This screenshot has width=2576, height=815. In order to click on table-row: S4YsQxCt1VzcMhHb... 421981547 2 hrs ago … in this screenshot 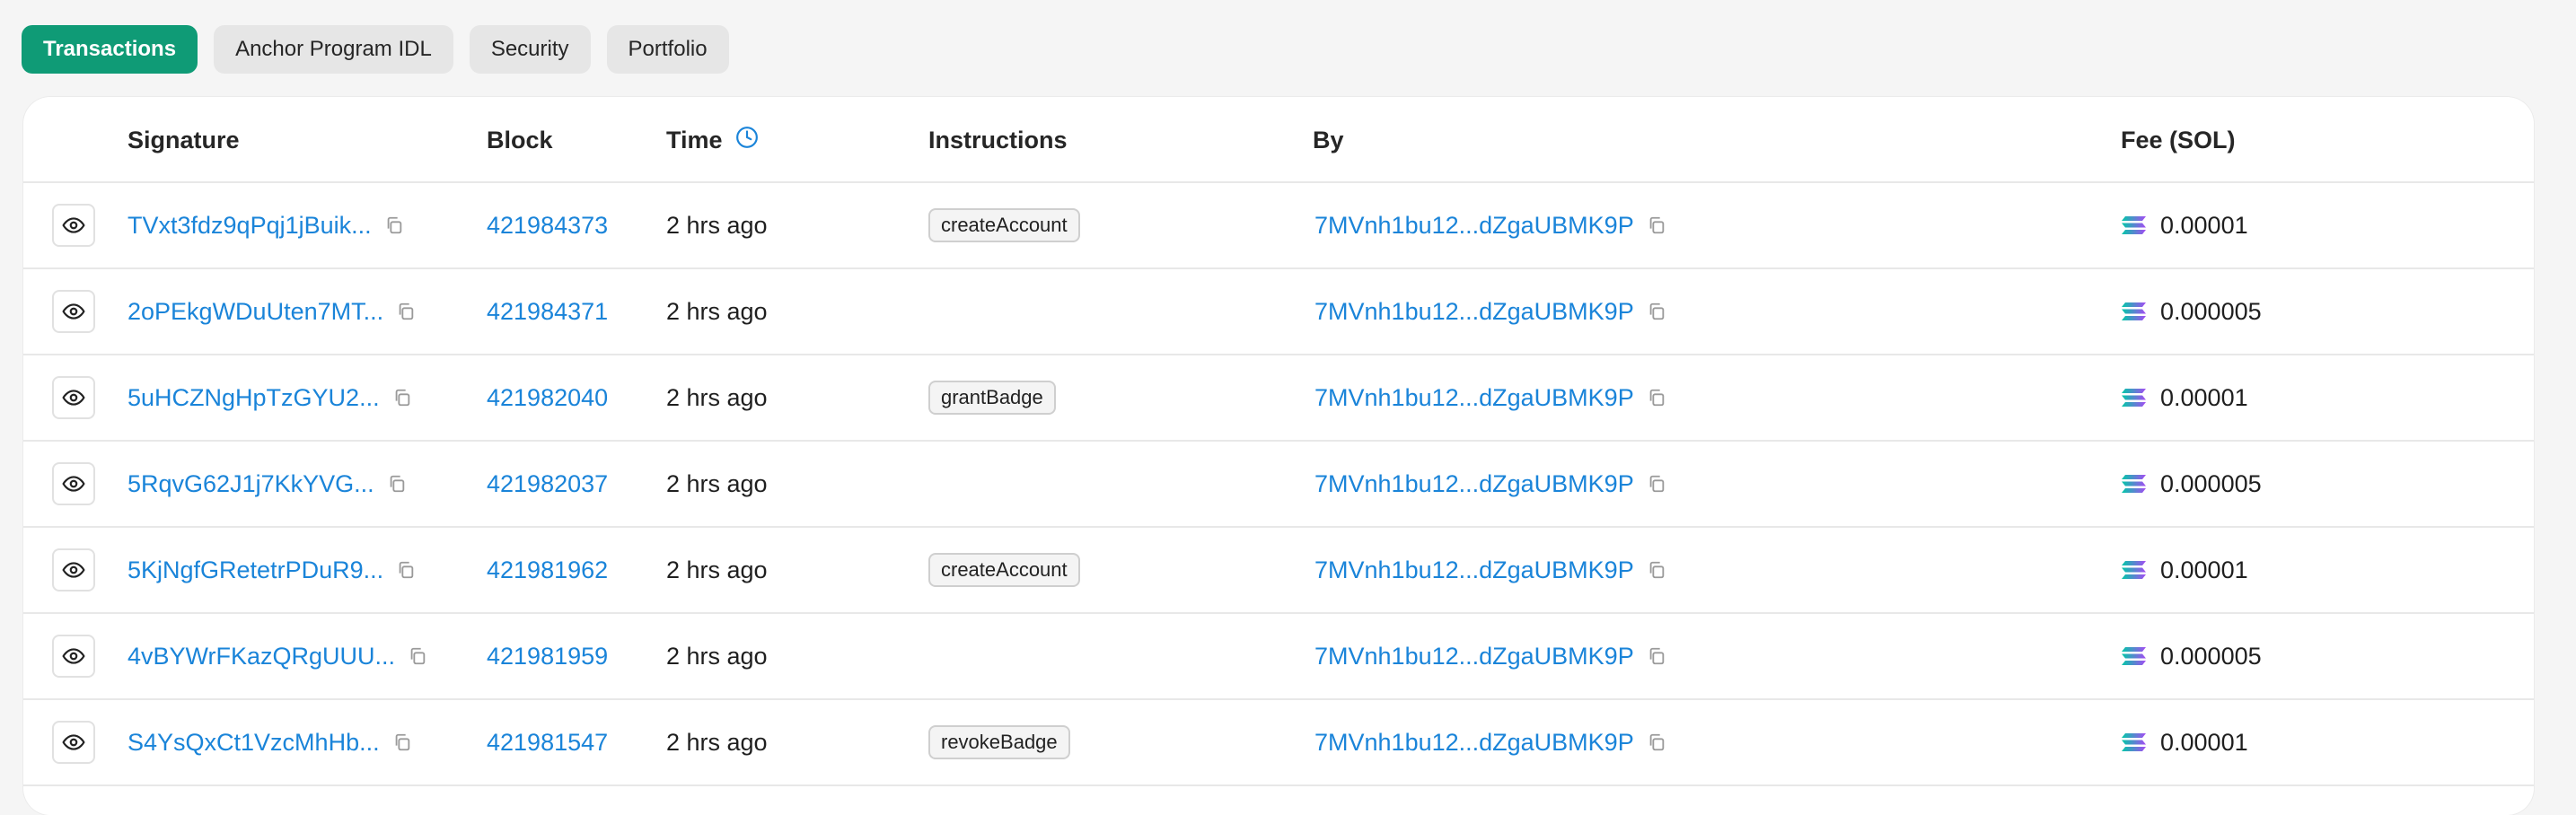, I will do `click(1278, 743)`.